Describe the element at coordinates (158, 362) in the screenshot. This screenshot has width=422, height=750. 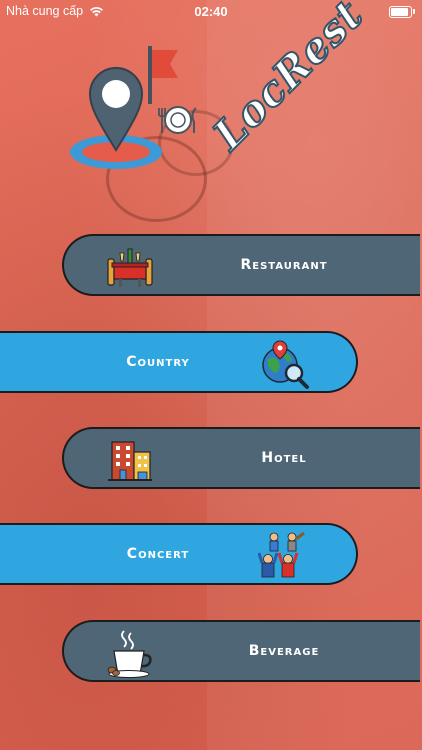
I see `menu-item-label: Country` at that location.